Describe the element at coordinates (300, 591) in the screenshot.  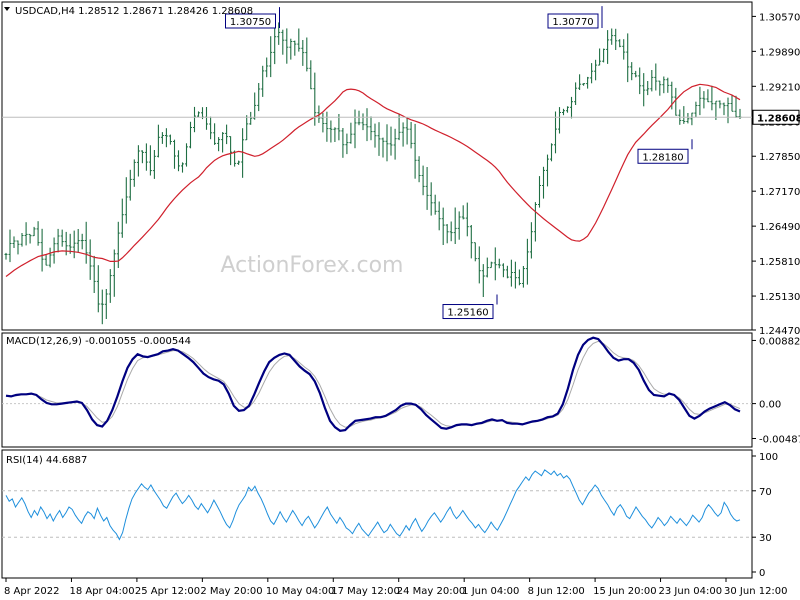
I see `time-tick-label: 10 May 04:00` at that location.